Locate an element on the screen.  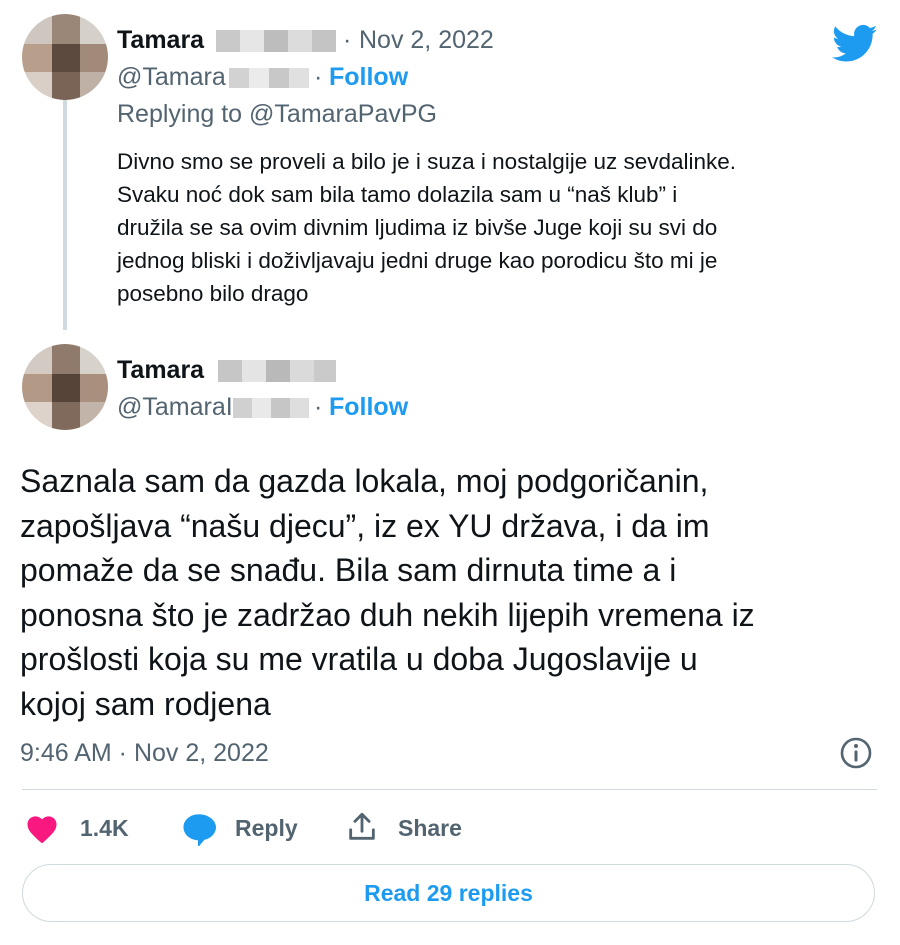
replying-to: Replying to @TamaraPavPG is located at coordinates (277, 114).